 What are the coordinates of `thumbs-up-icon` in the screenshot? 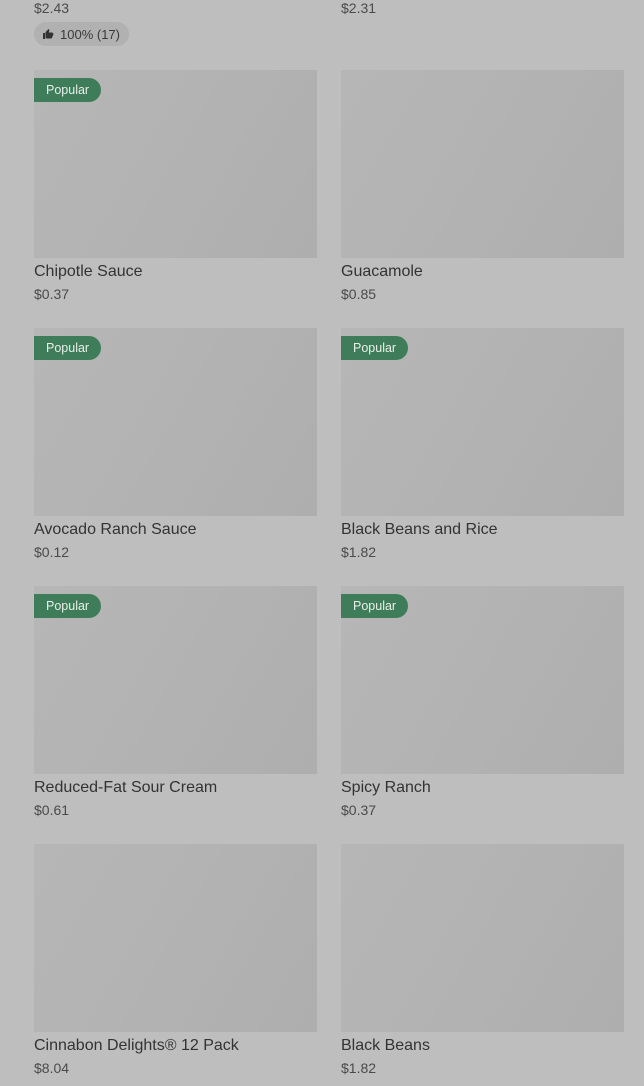 It's located at (48, 34).